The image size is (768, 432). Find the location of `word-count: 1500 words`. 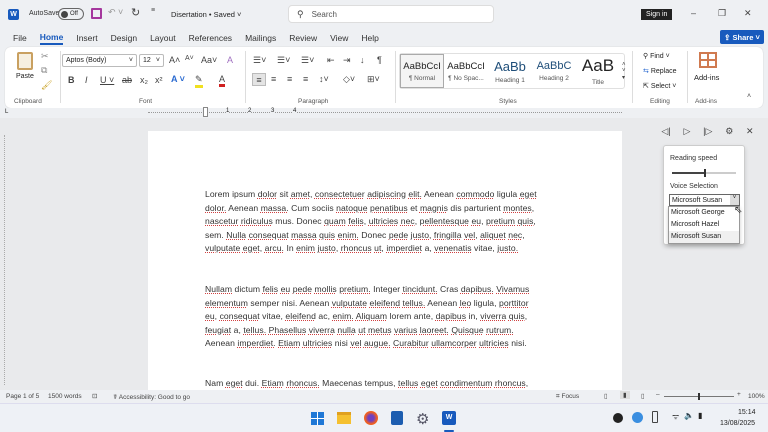

word-count: 1500 words is located at coordinates (65, 396).